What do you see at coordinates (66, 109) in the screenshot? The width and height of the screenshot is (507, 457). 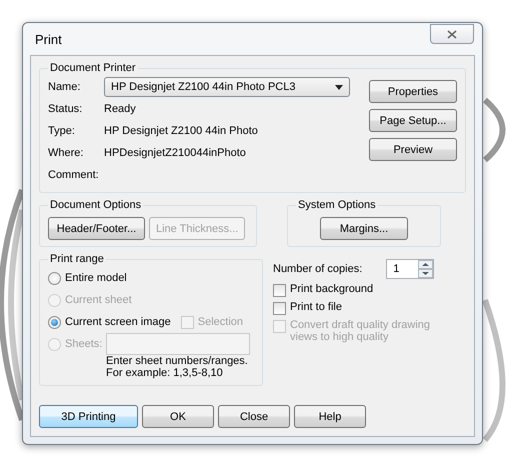 I see `field-label: Status:` at bounding box center [66, 109].